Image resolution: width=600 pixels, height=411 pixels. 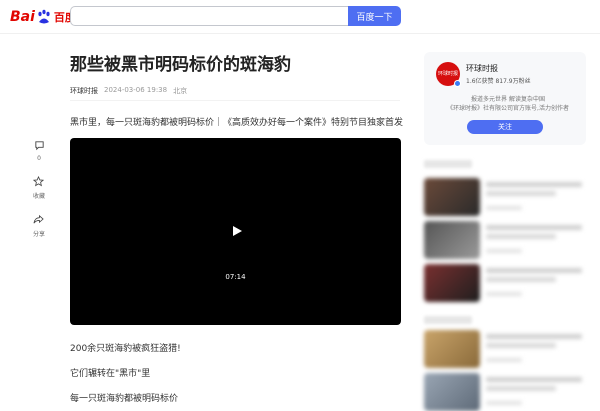 I want to click on avatar-text: 环球时报, so click(x=447, y=74).